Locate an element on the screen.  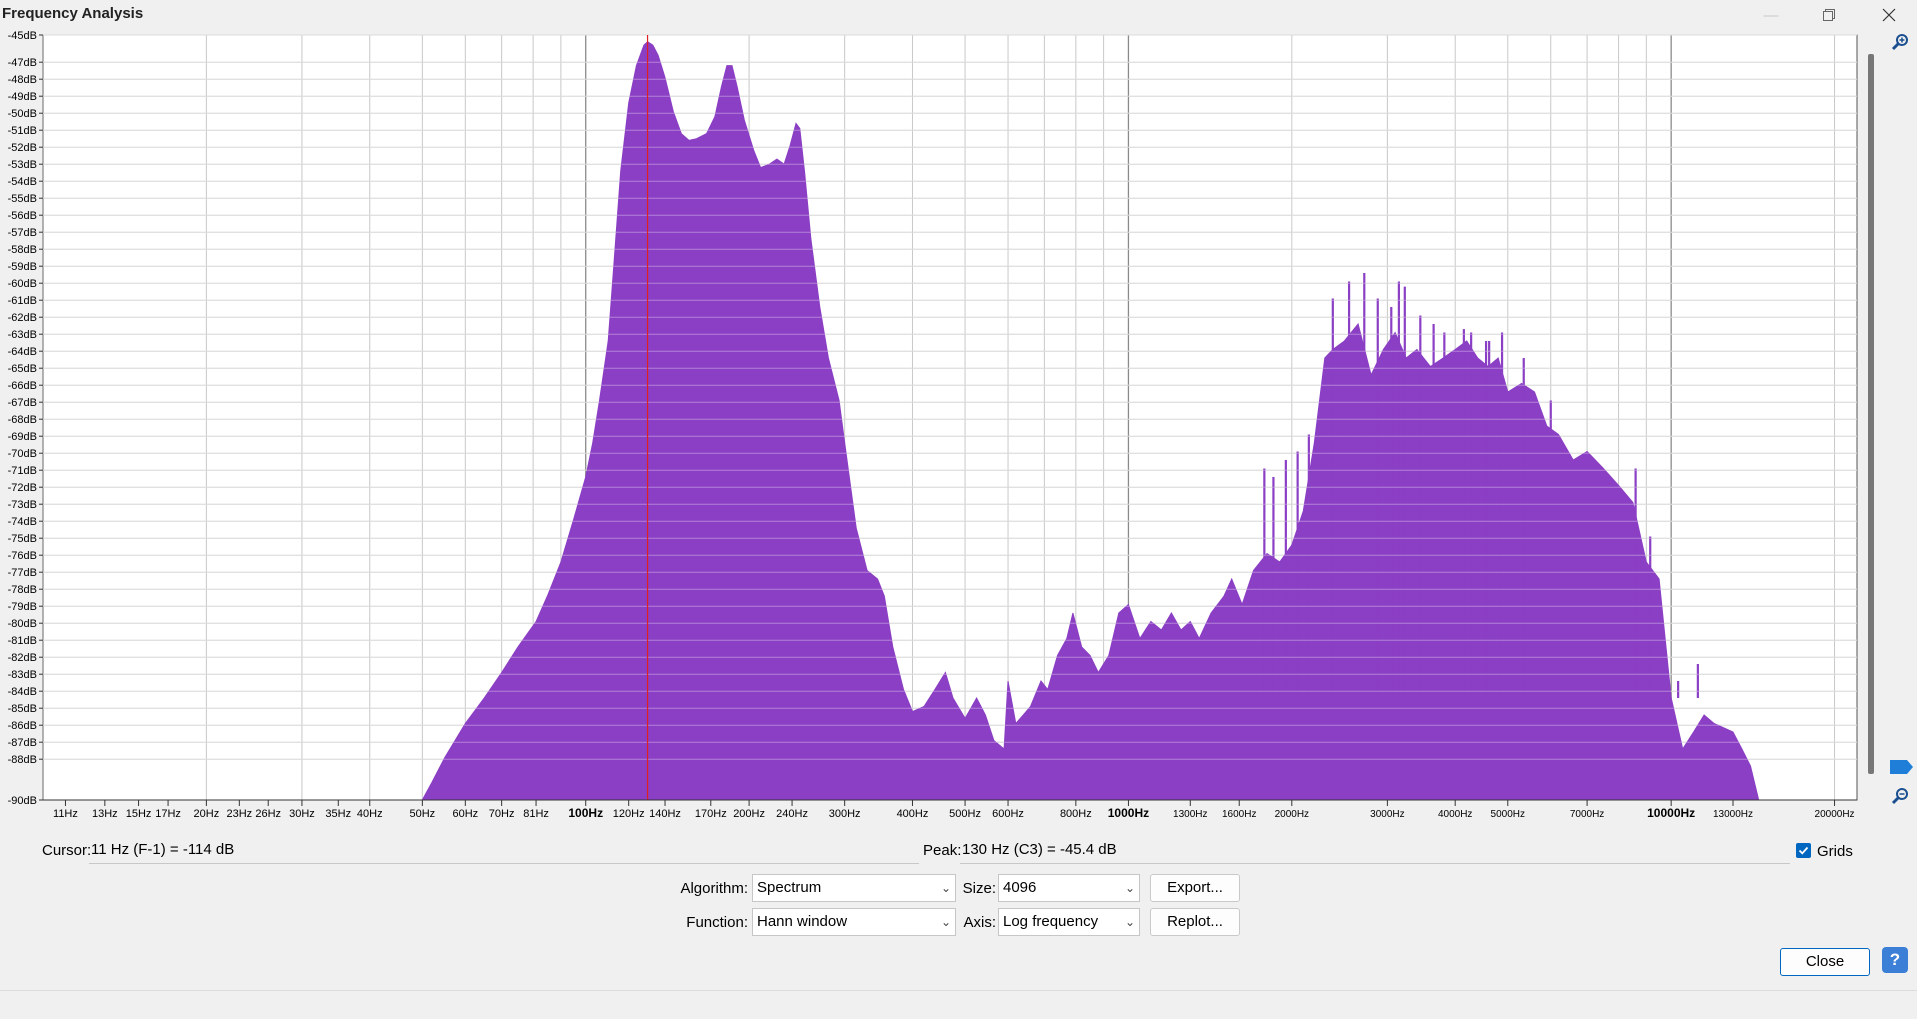
y-tick-label: -72dB is located at coordinates (22, 488).